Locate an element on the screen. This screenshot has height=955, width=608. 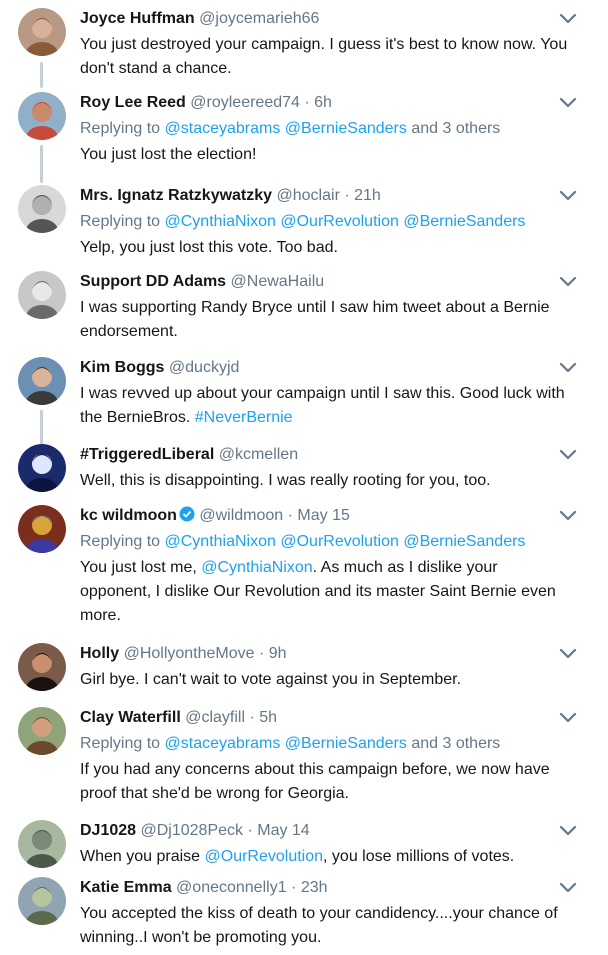
inline-link: @CynthiaNixon is located at coordinates (256, 567).